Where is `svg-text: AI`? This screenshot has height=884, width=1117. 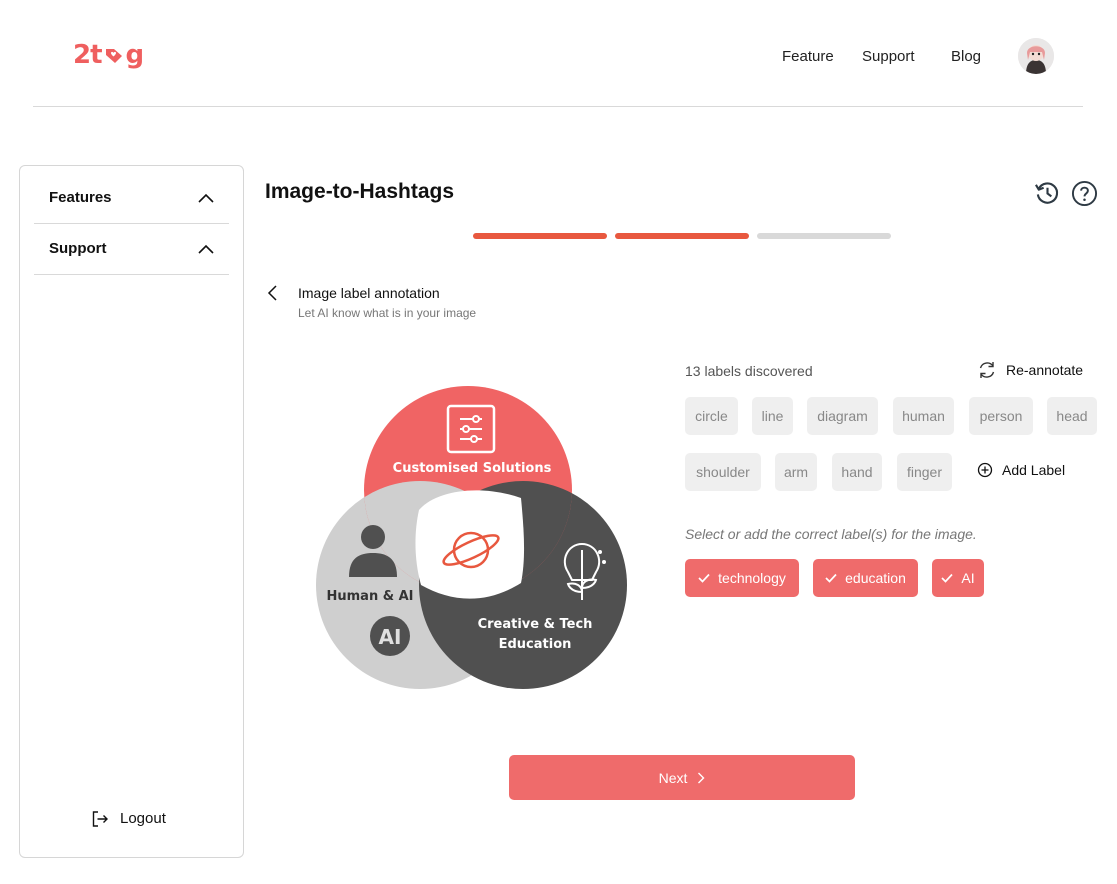 svg-text: AI is located at coordinates (390, 637).